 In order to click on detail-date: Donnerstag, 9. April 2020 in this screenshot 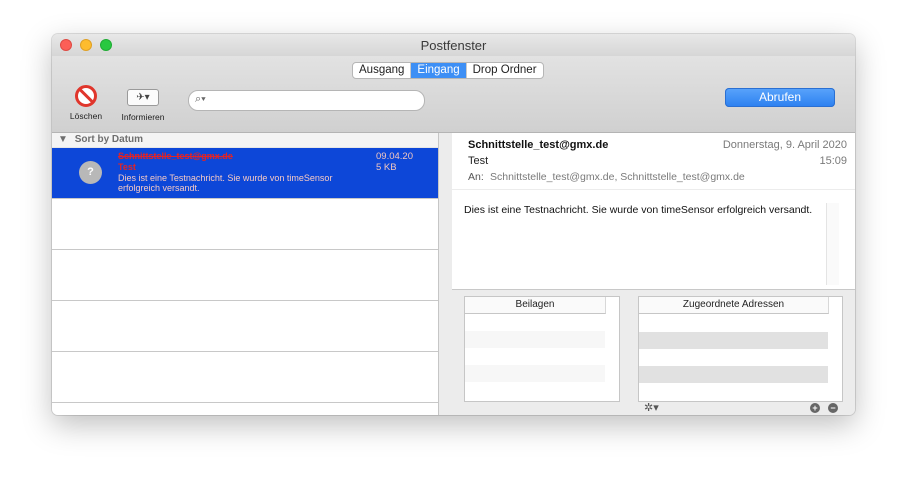, I will do `click(784, 145)`.